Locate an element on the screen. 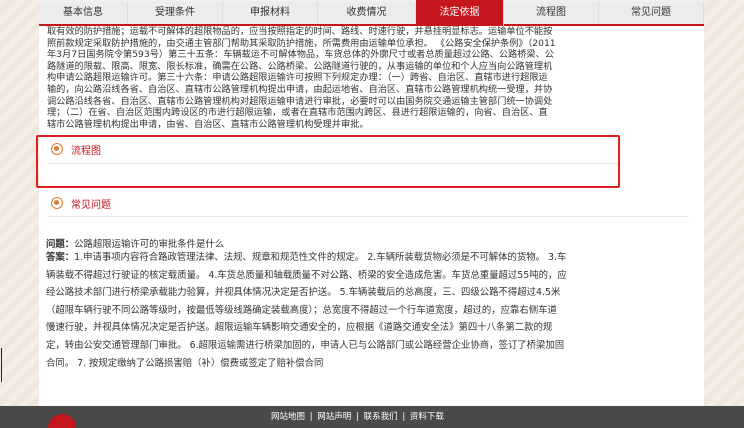 This screenshot has width=744, height=428. faq-section-header: 常见问题 is located at coordinates (81, 203).